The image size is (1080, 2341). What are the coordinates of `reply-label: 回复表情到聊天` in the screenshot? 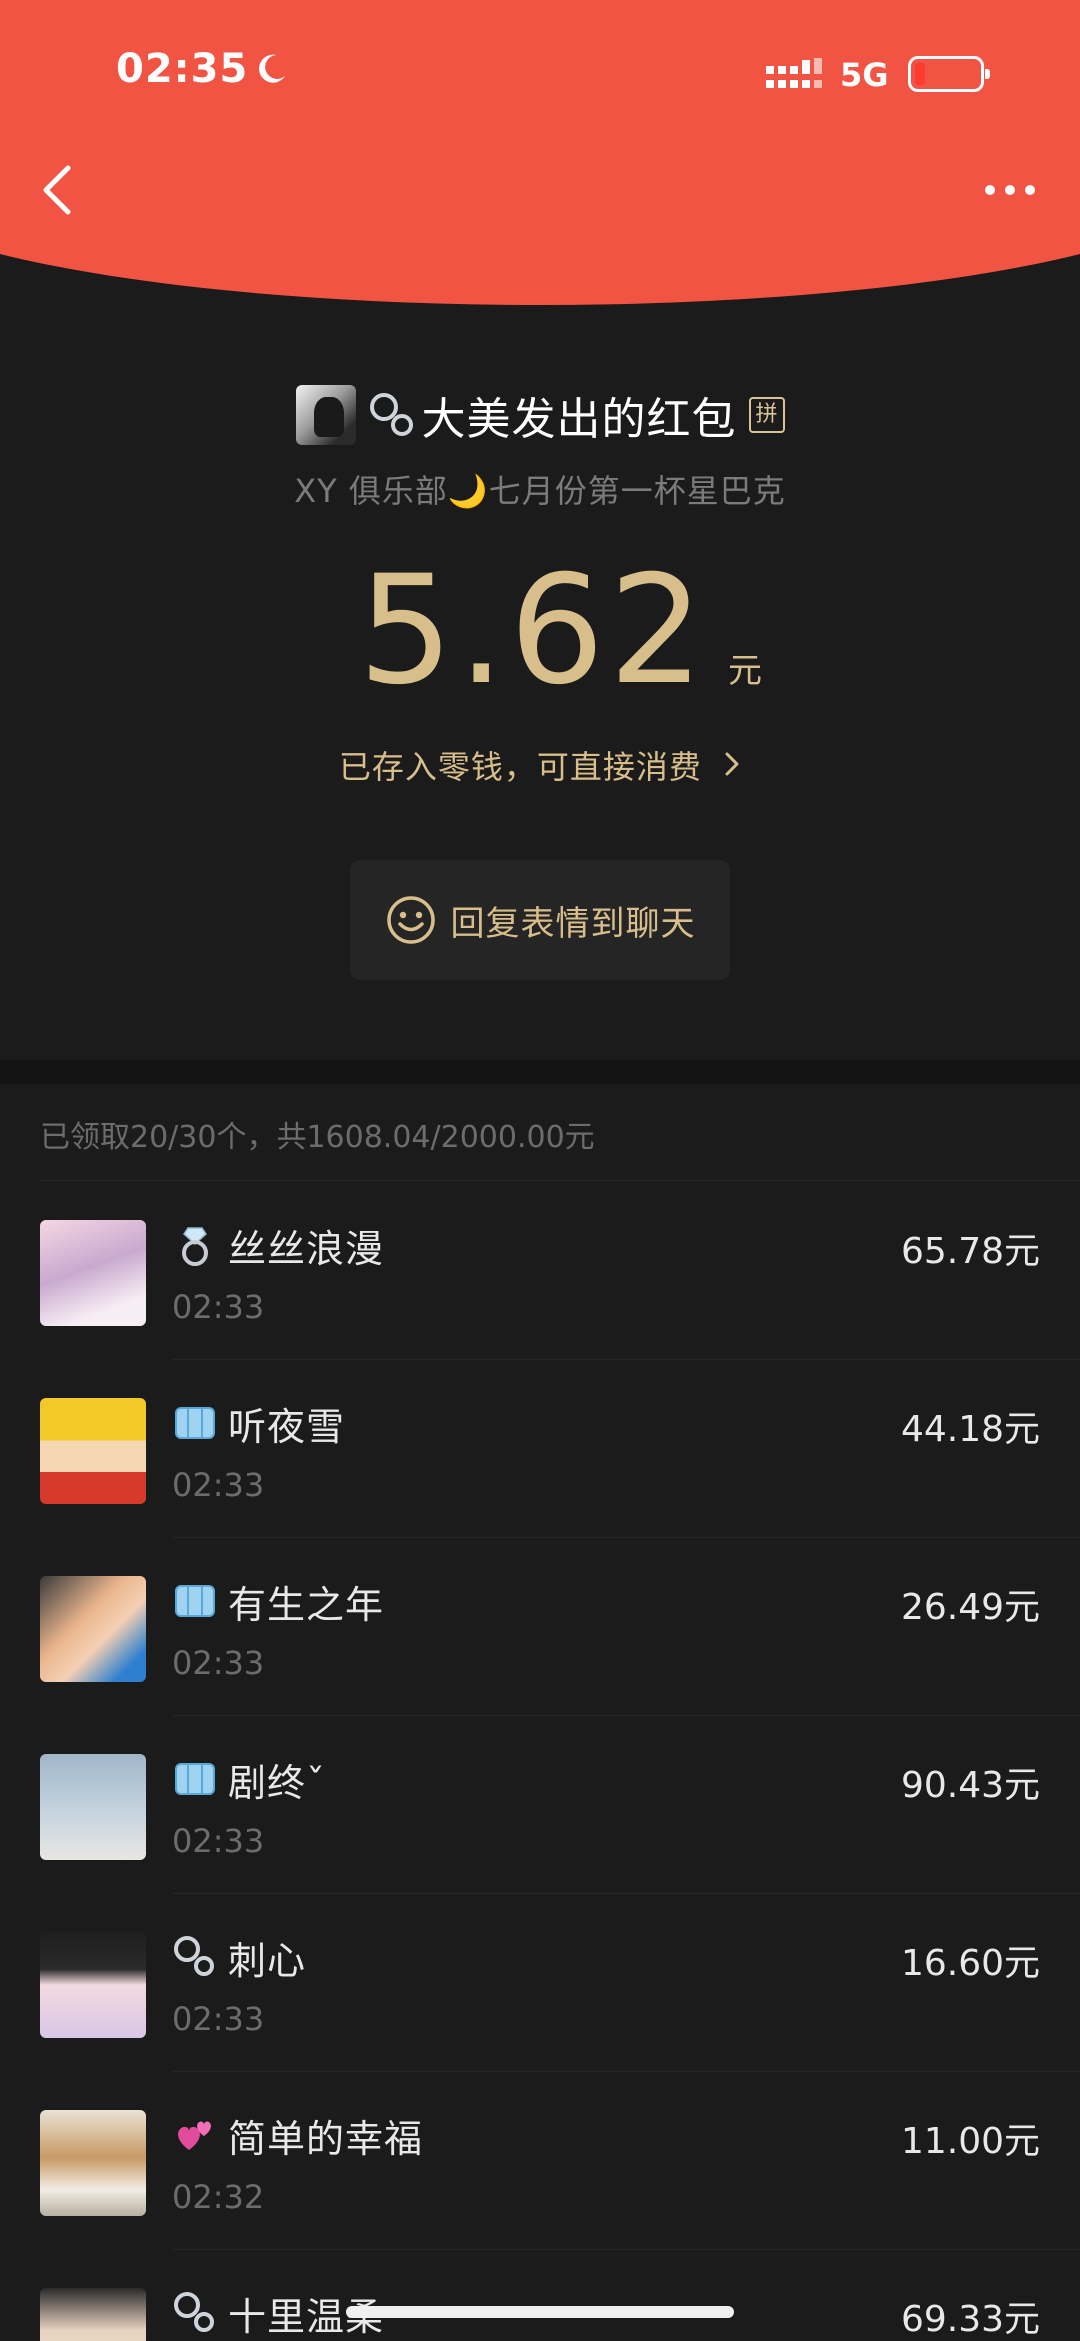 It's located at (573, 923).